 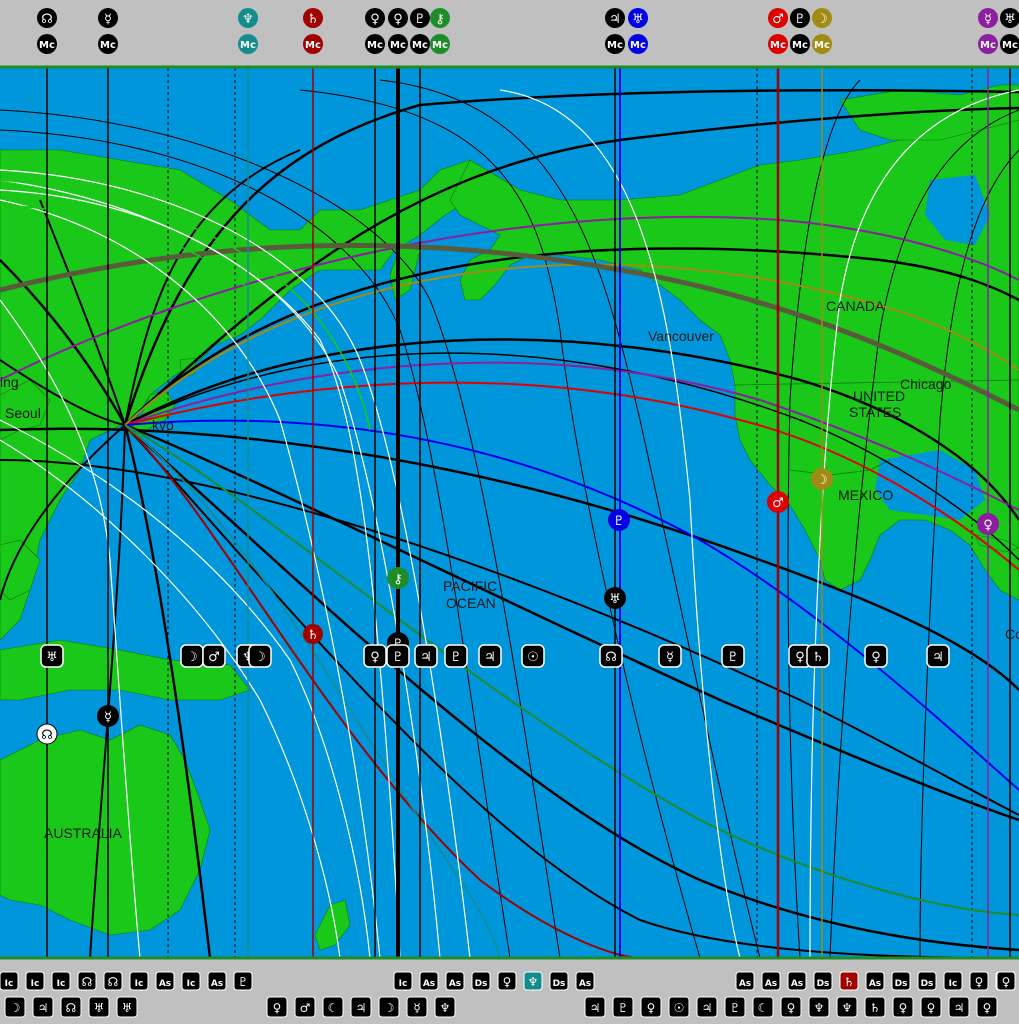 I want to click on top-planet-glyph: ☊, so click(x=47, y=19).